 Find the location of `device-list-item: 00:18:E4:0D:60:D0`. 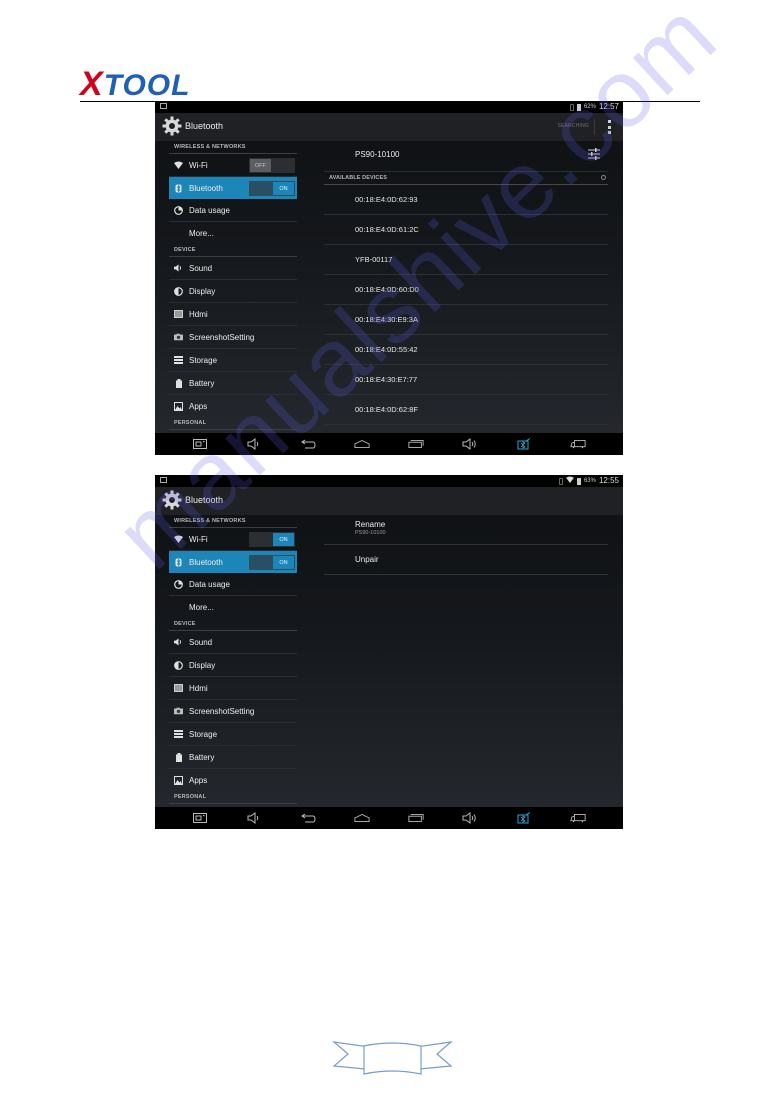

device-list-item: 00:18:E4:0D:60:D0 is located at coordinates (466, 290).